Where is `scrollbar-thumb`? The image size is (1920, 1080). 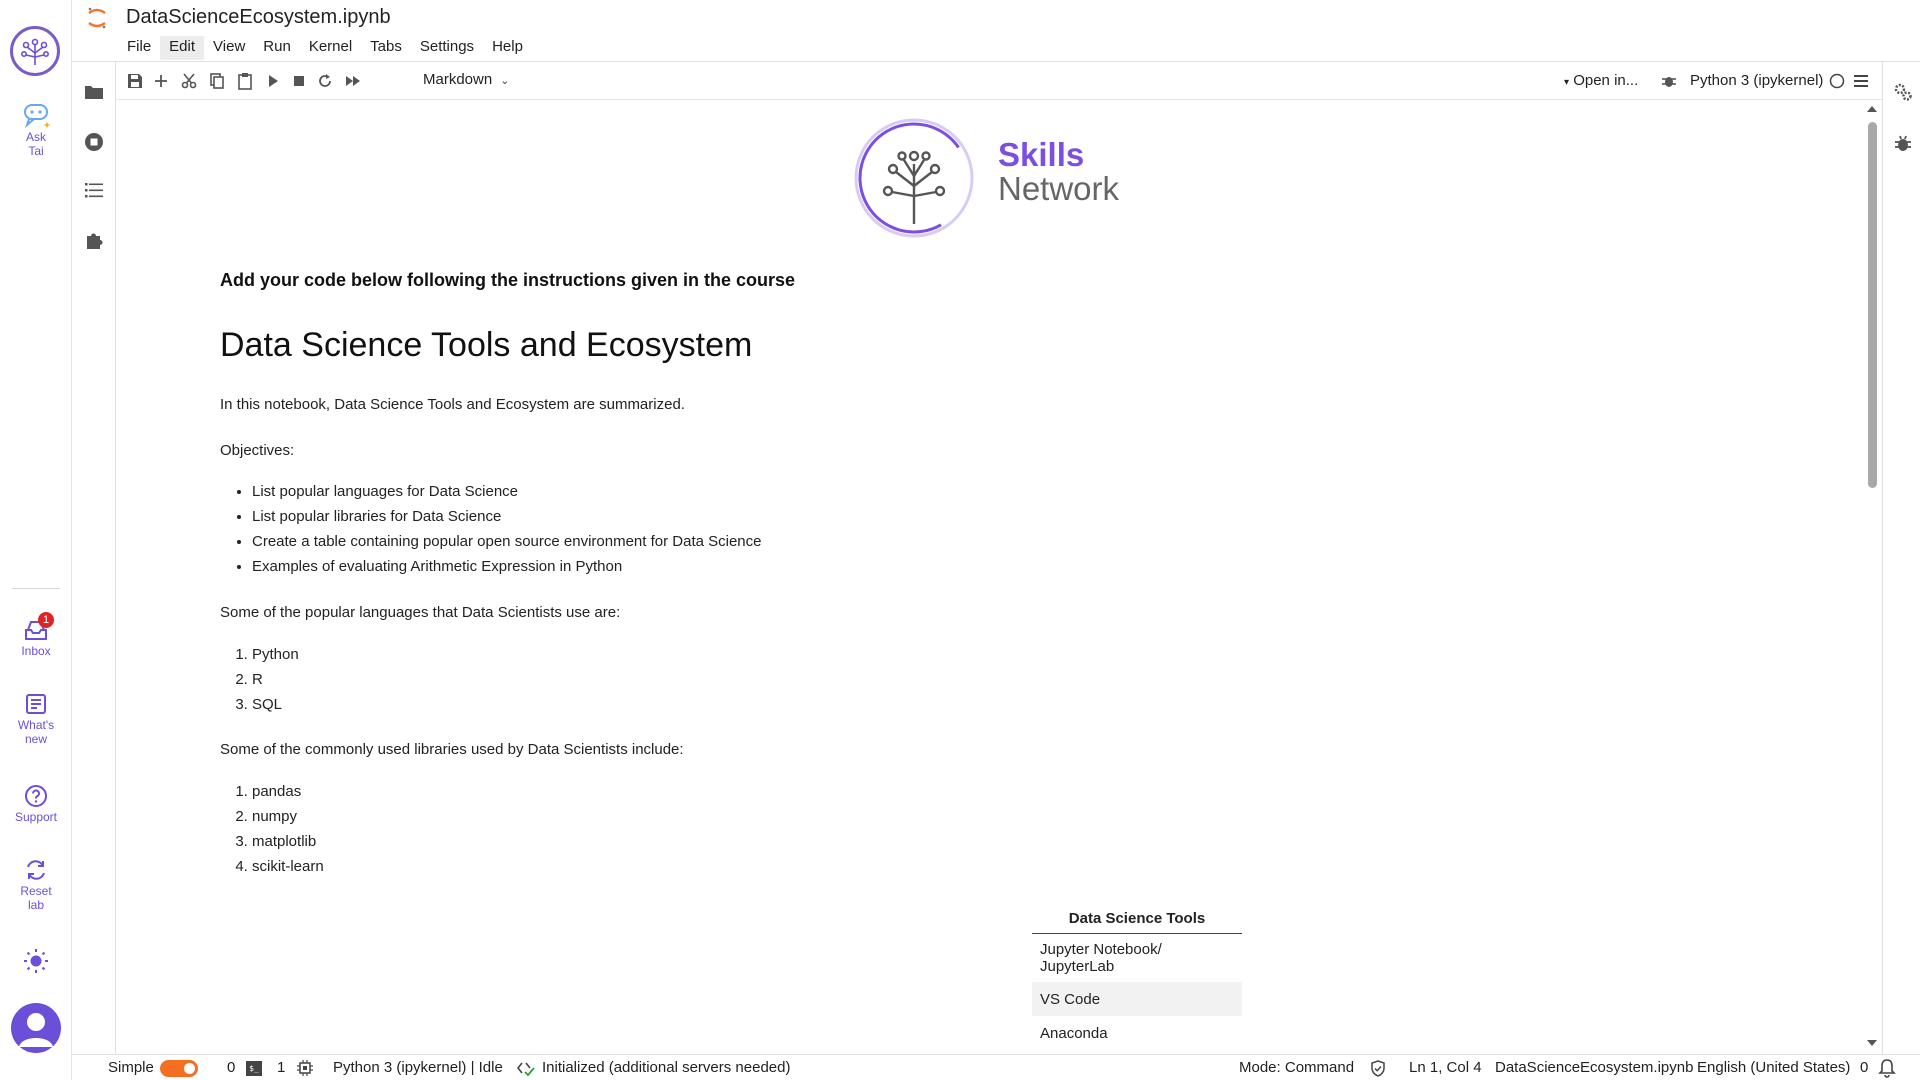
scrollbar-thumb is located at coordinates (1872, 305).